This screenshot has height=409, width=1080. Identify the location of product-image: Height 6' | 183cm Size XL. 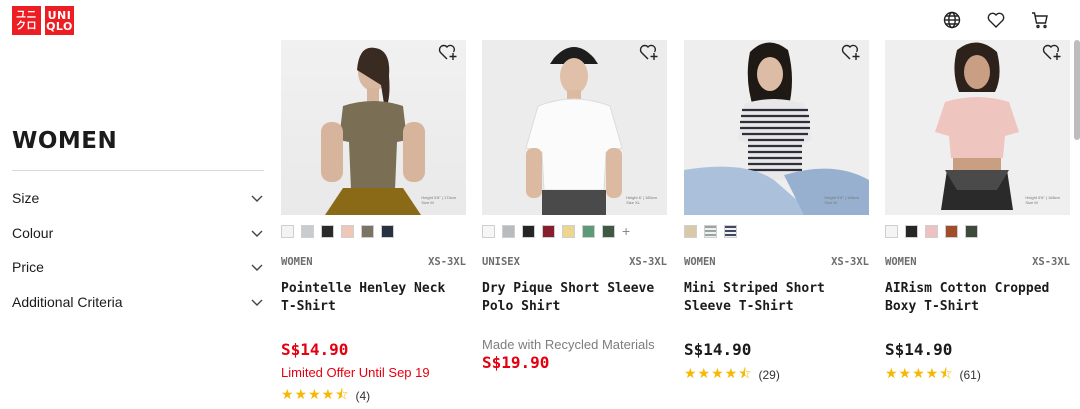
(574, 127).